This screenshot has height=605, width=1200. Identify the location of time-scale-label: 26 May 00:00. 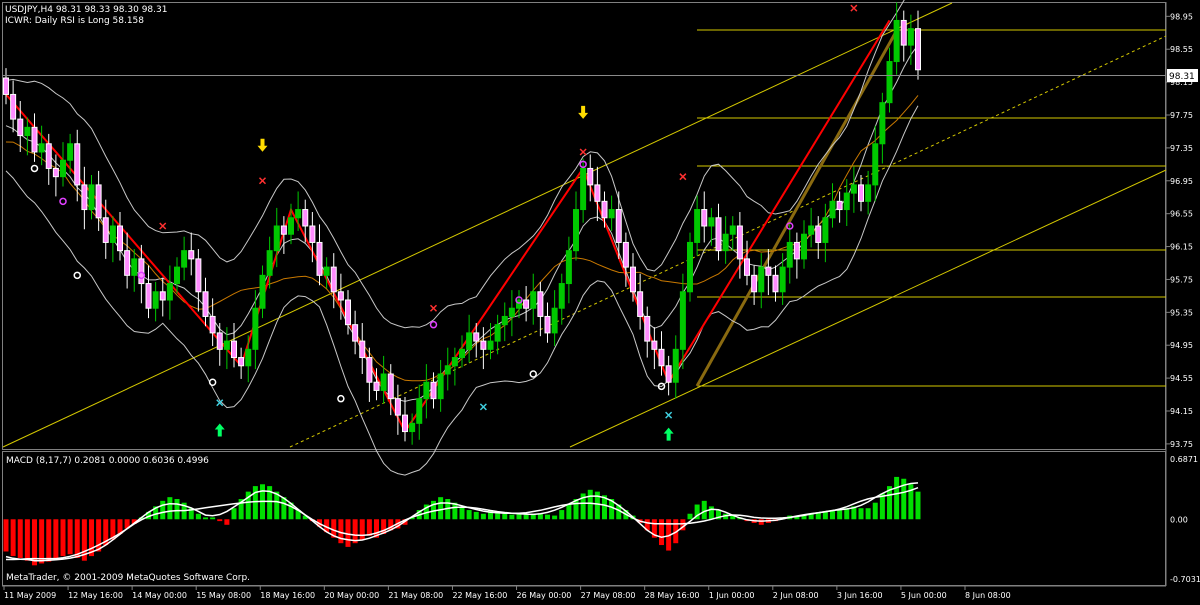
(544, 595).